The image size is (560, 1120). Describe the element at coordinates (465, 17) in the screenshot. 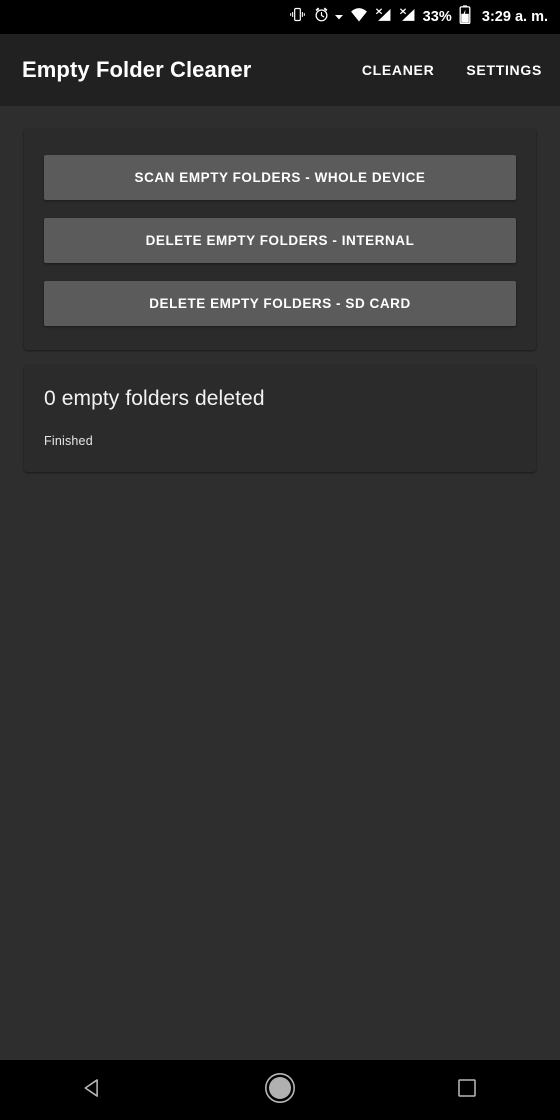

I see `battery-charging-icon` at that location.